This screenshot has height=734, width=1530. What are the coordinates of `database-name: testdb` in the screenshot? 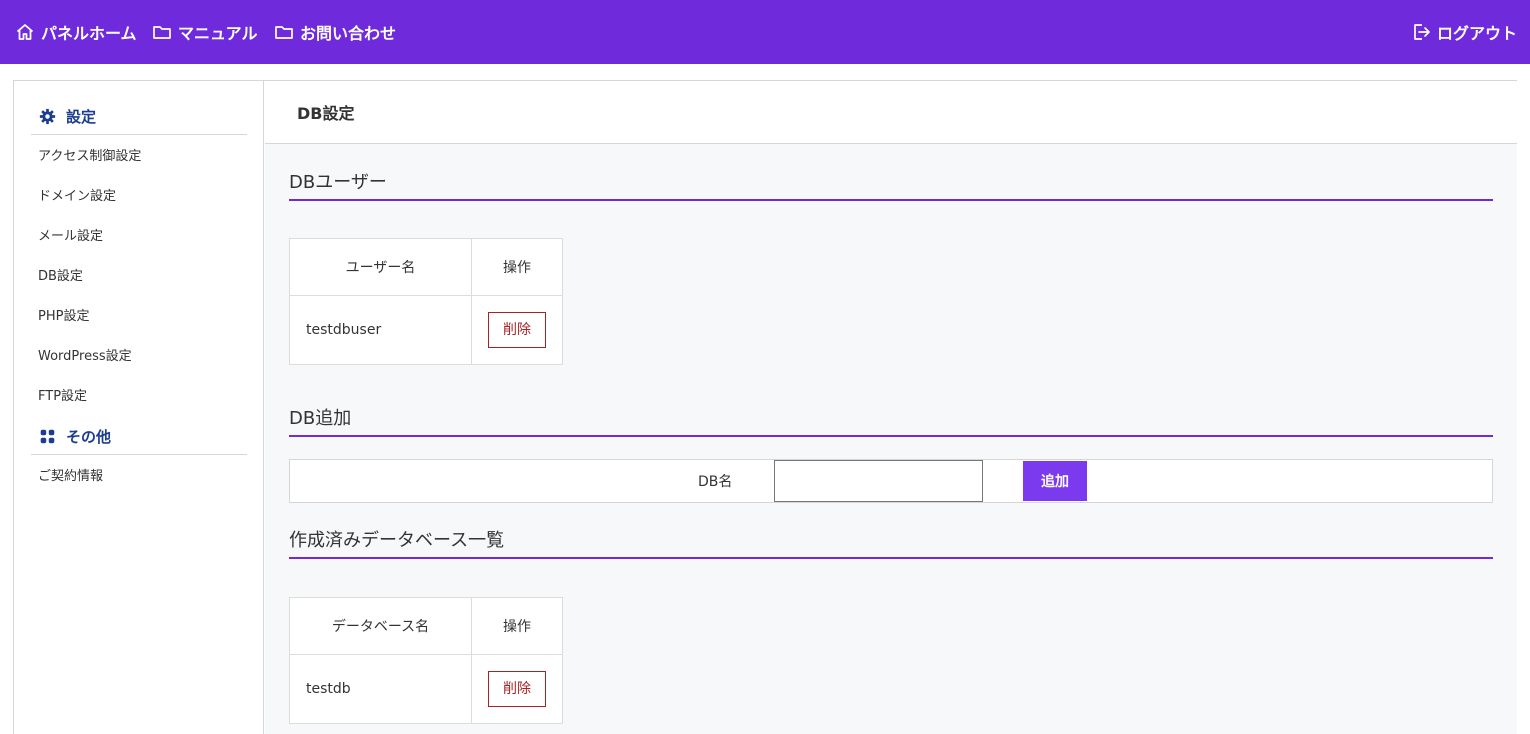 It's located at (380, 689).